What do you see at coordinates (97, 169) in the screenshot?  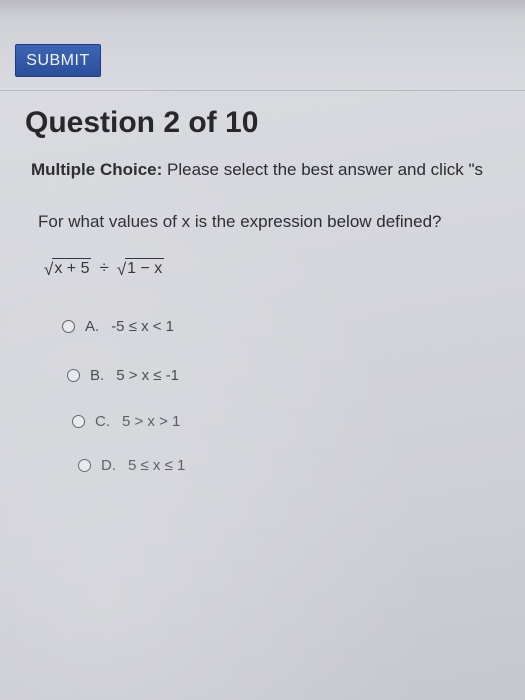 I see `instructions-label: Multiple Choice:` at bounding box center [97, 169].